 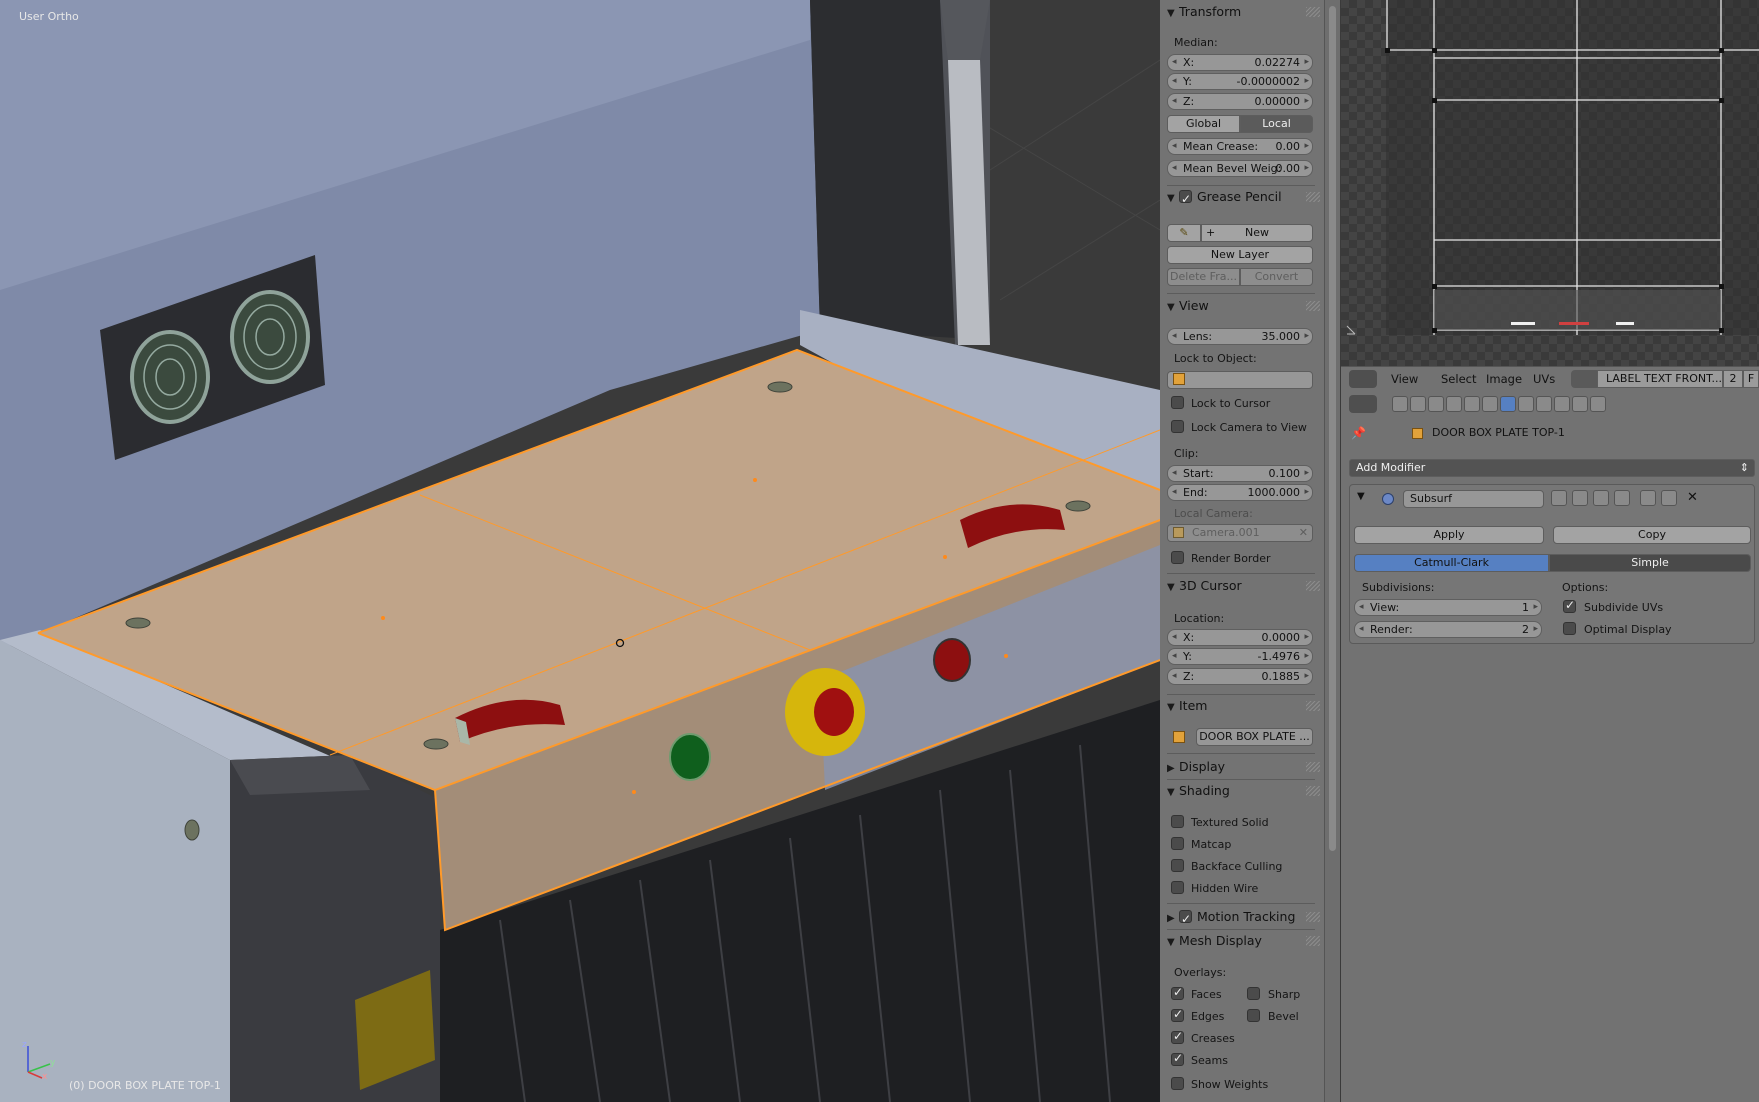 What do you see at coordinates (1669, 498) in the screenshot?
I see `move-down-icon` at bounding box center [1669, 498].